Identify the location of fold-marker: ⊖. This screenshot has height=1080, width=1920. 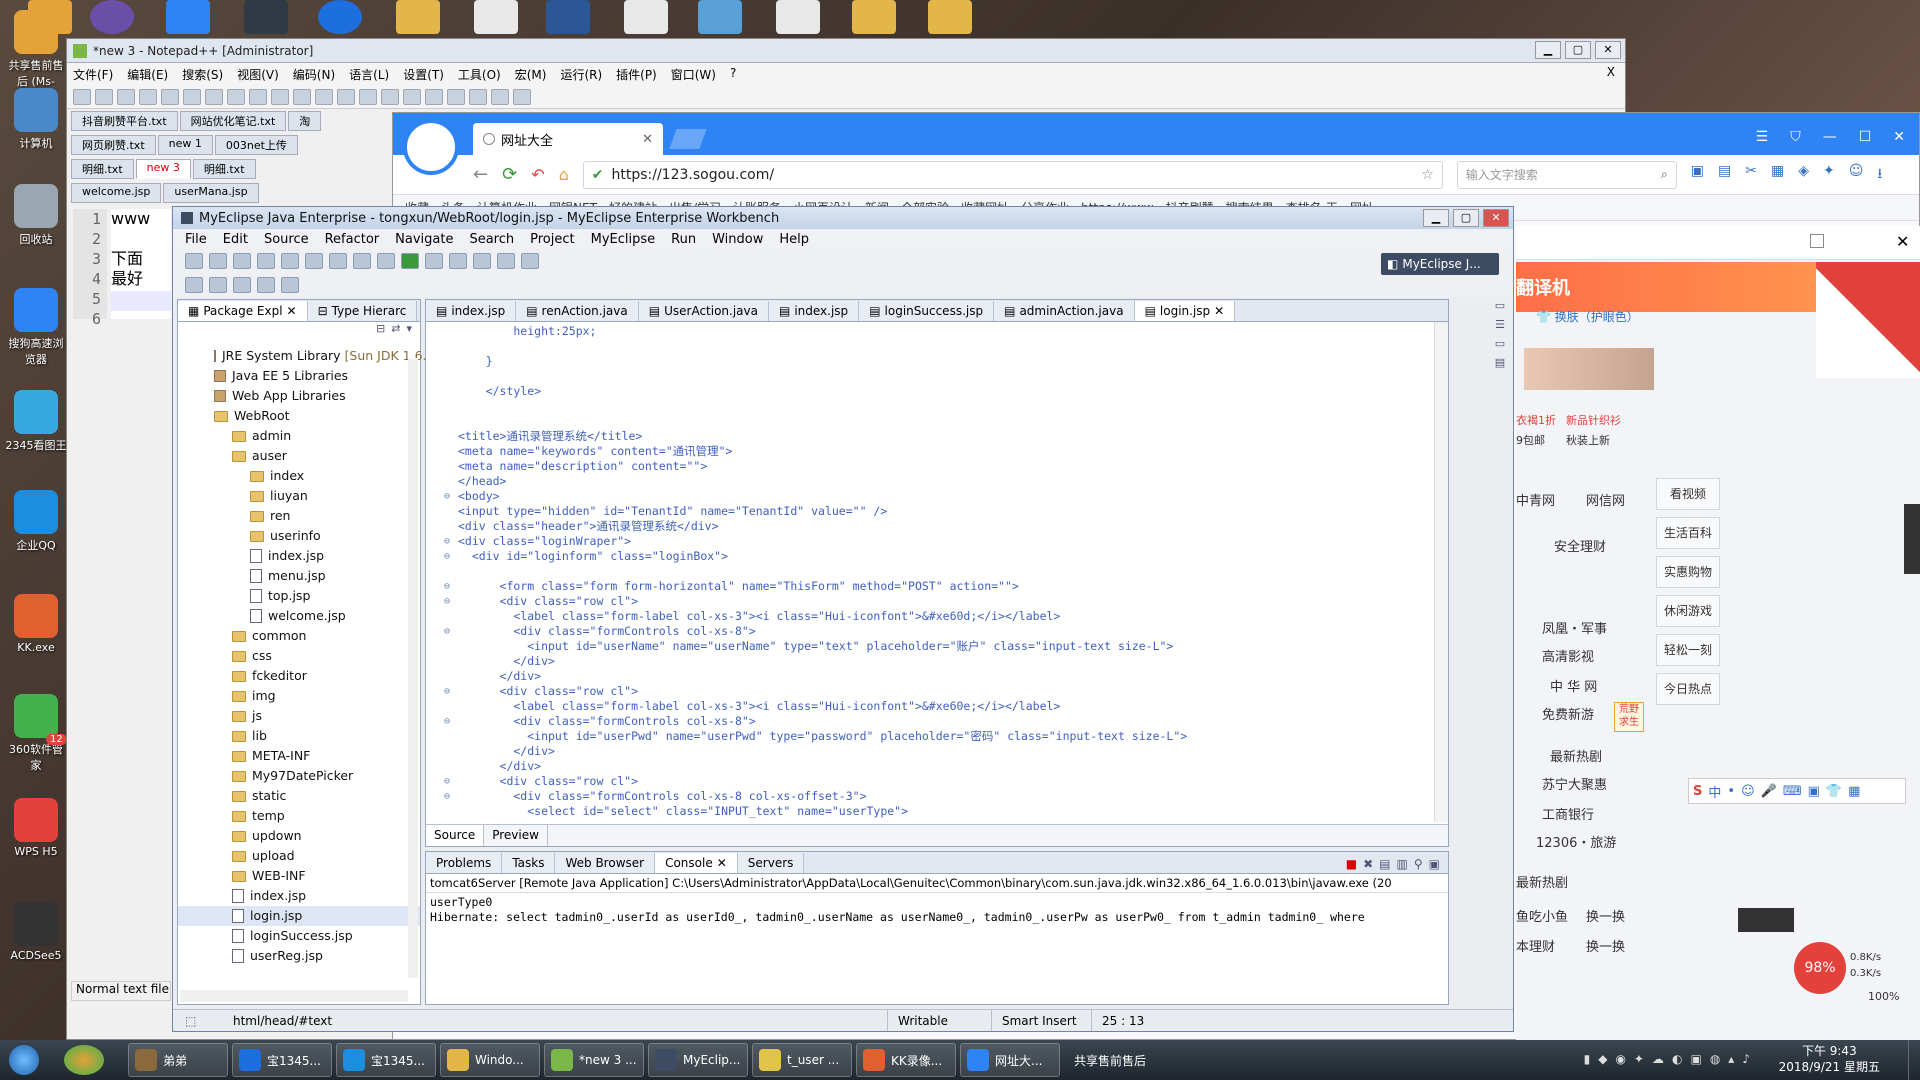
(451, 781).